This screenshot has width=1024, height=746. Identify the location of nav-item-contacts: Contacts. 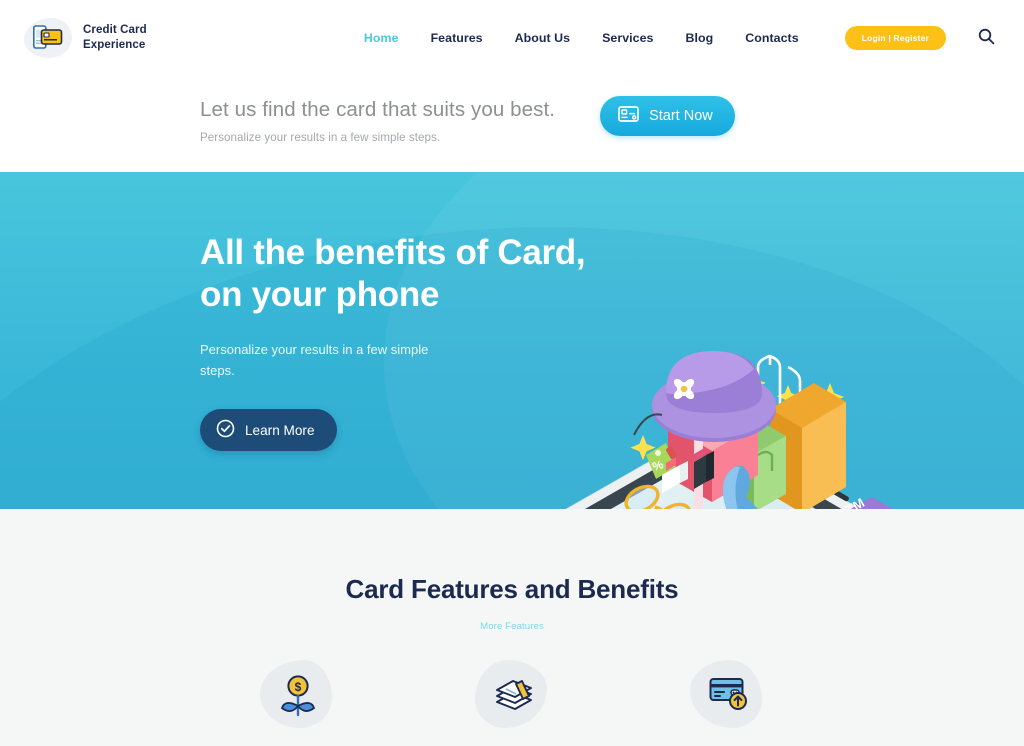
(771, 38).